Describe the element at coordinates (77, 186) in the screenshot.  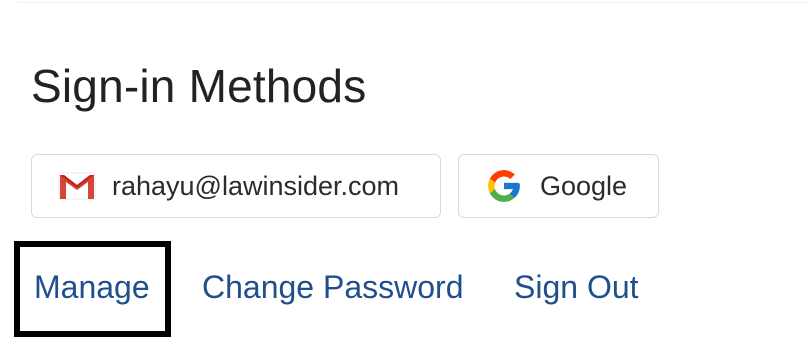
I see `gmail-icon` at that location.